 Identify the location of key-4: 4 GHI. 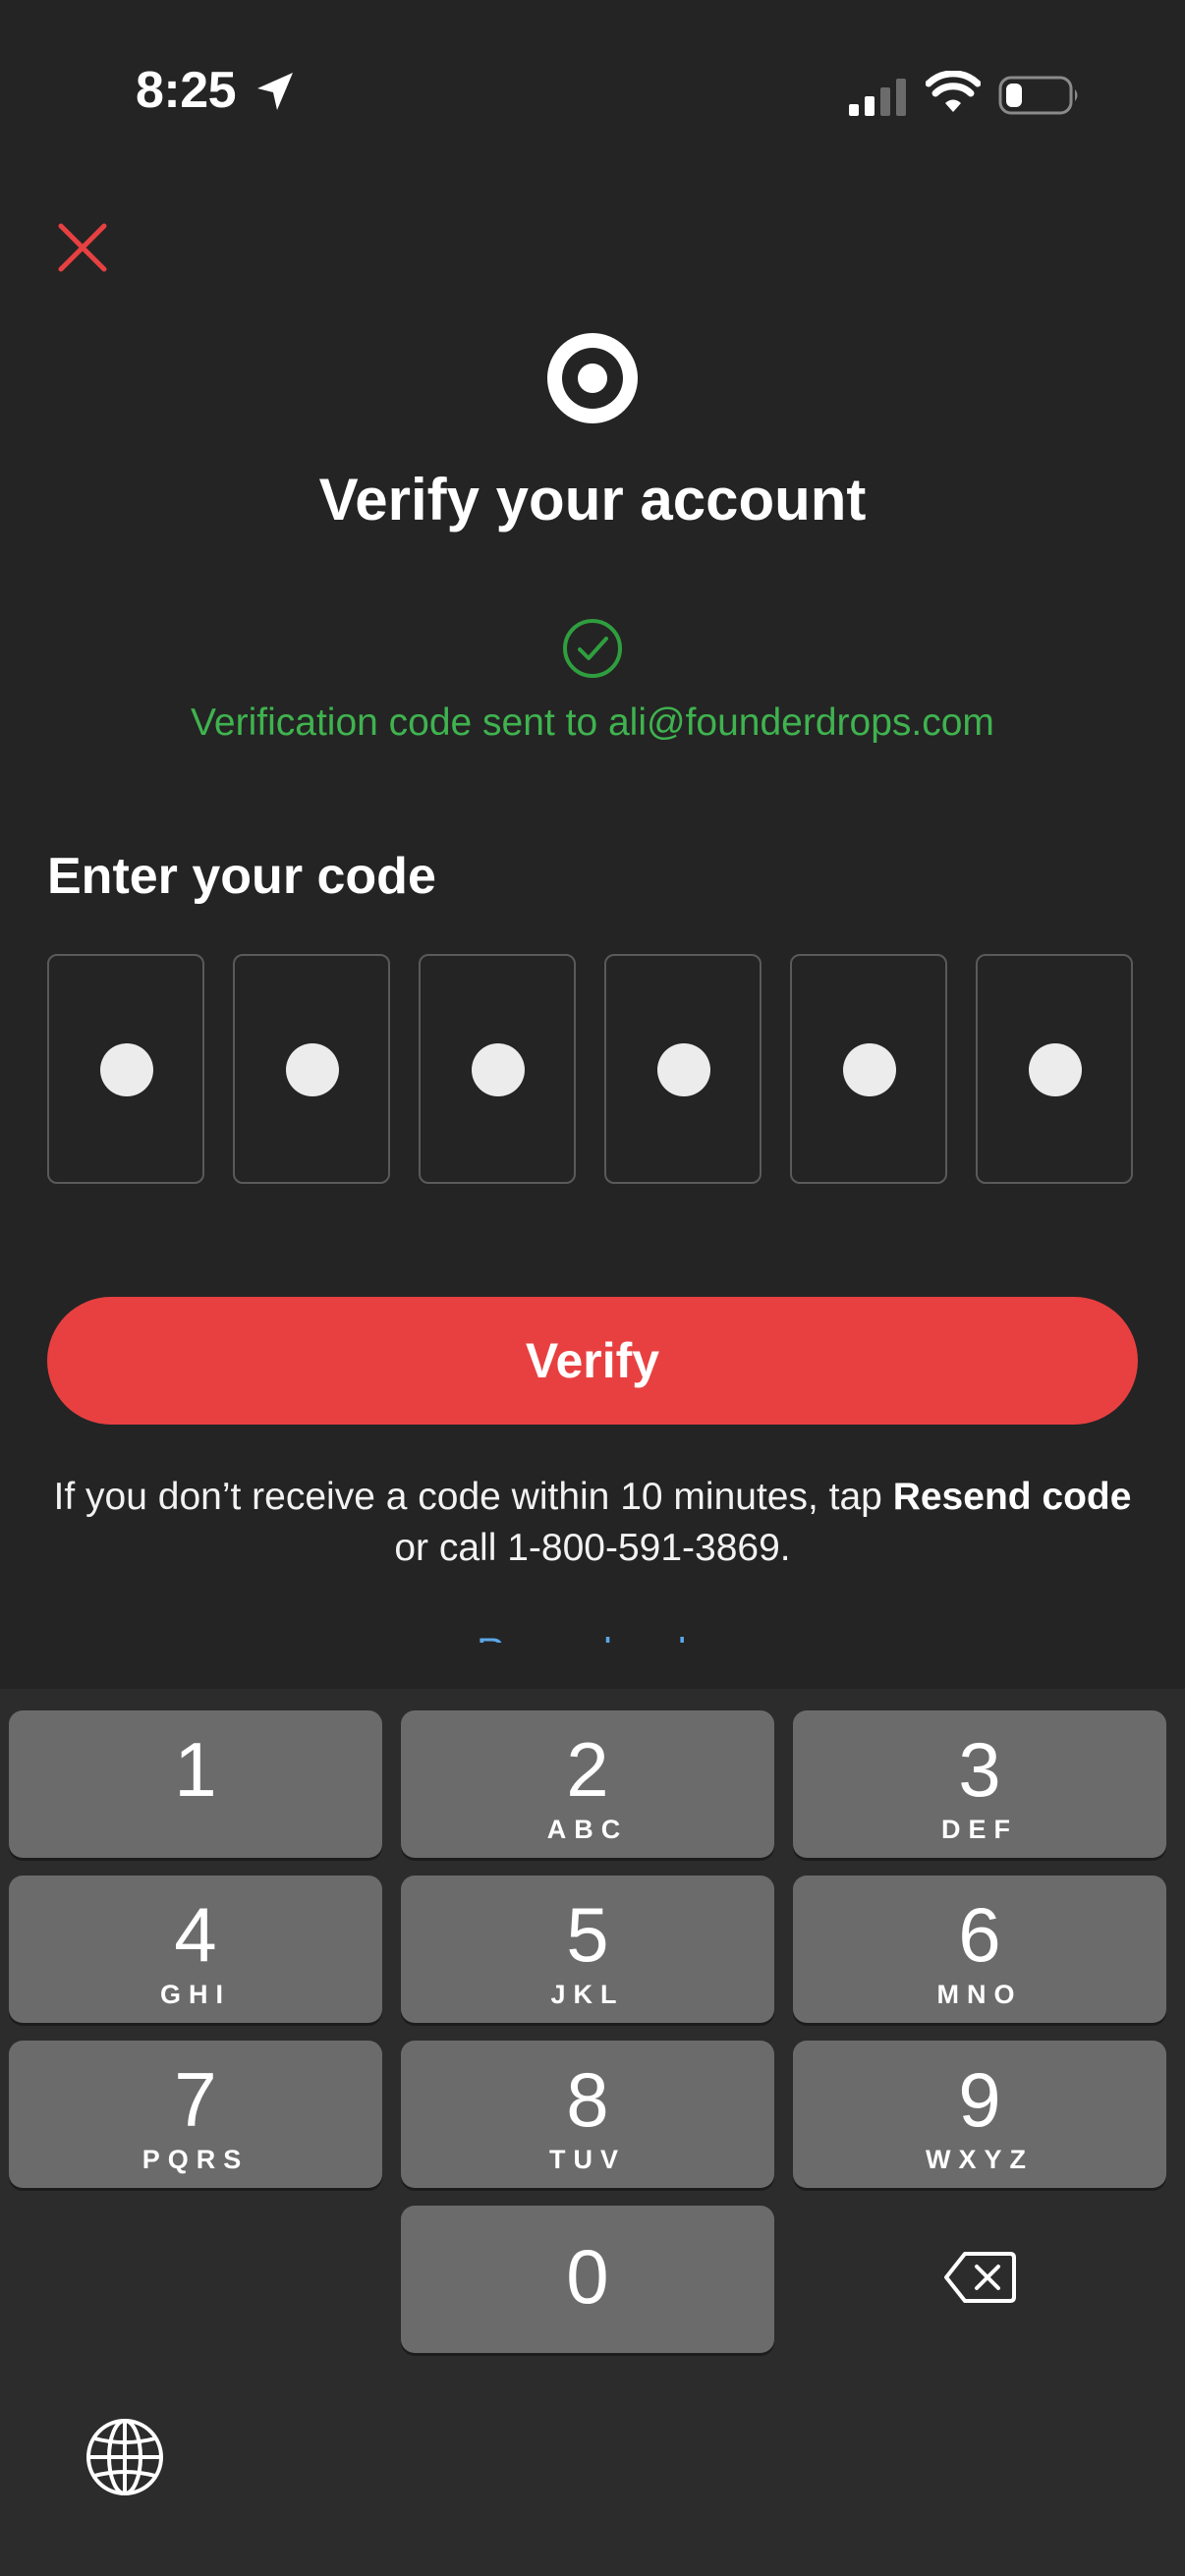
(196, 1949).